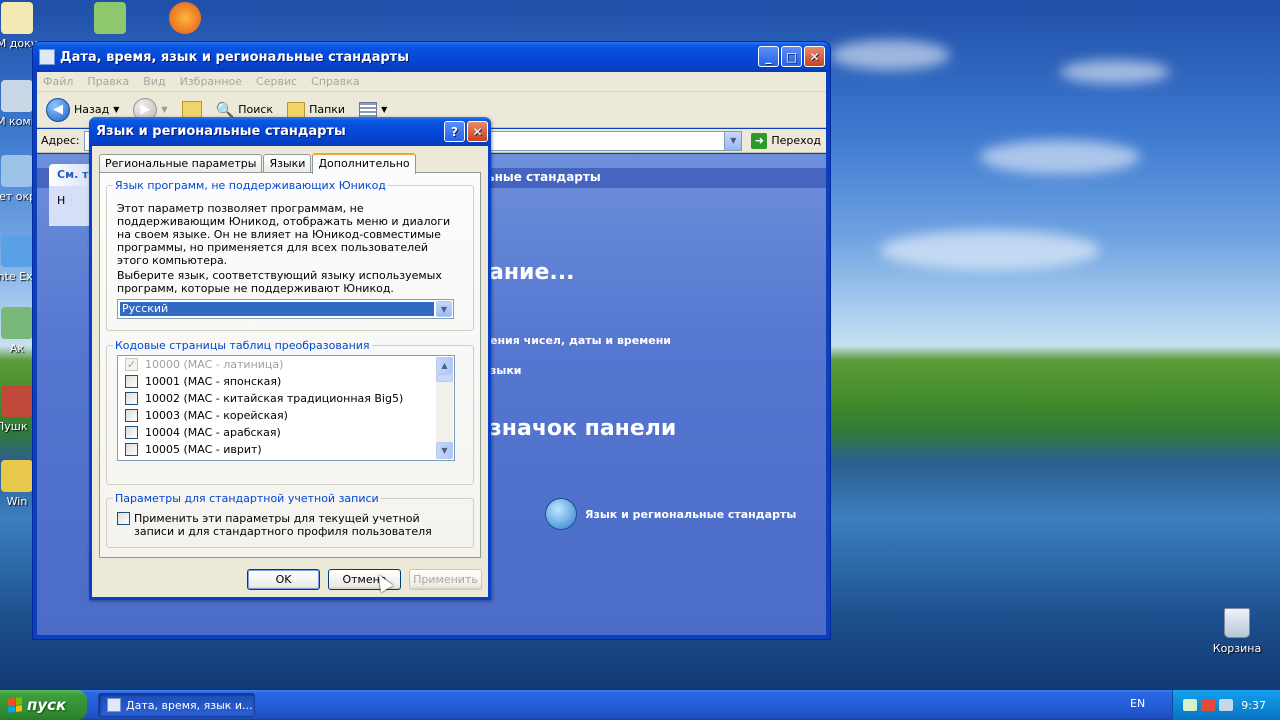  Describe the element at coordinates (17, 251) in the screenshot. I see `internet-explorer-icon` at that location.